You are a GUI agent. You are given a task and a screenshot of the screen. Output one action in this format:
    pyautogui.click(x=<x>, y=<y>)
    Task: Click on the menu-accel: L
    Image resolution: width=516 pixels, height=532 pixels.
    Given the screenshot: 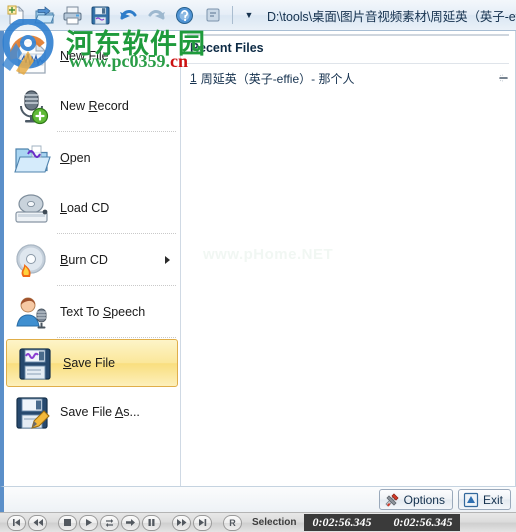 What is the action you would take?
    pyautogui.click(x=63, y=208)
    